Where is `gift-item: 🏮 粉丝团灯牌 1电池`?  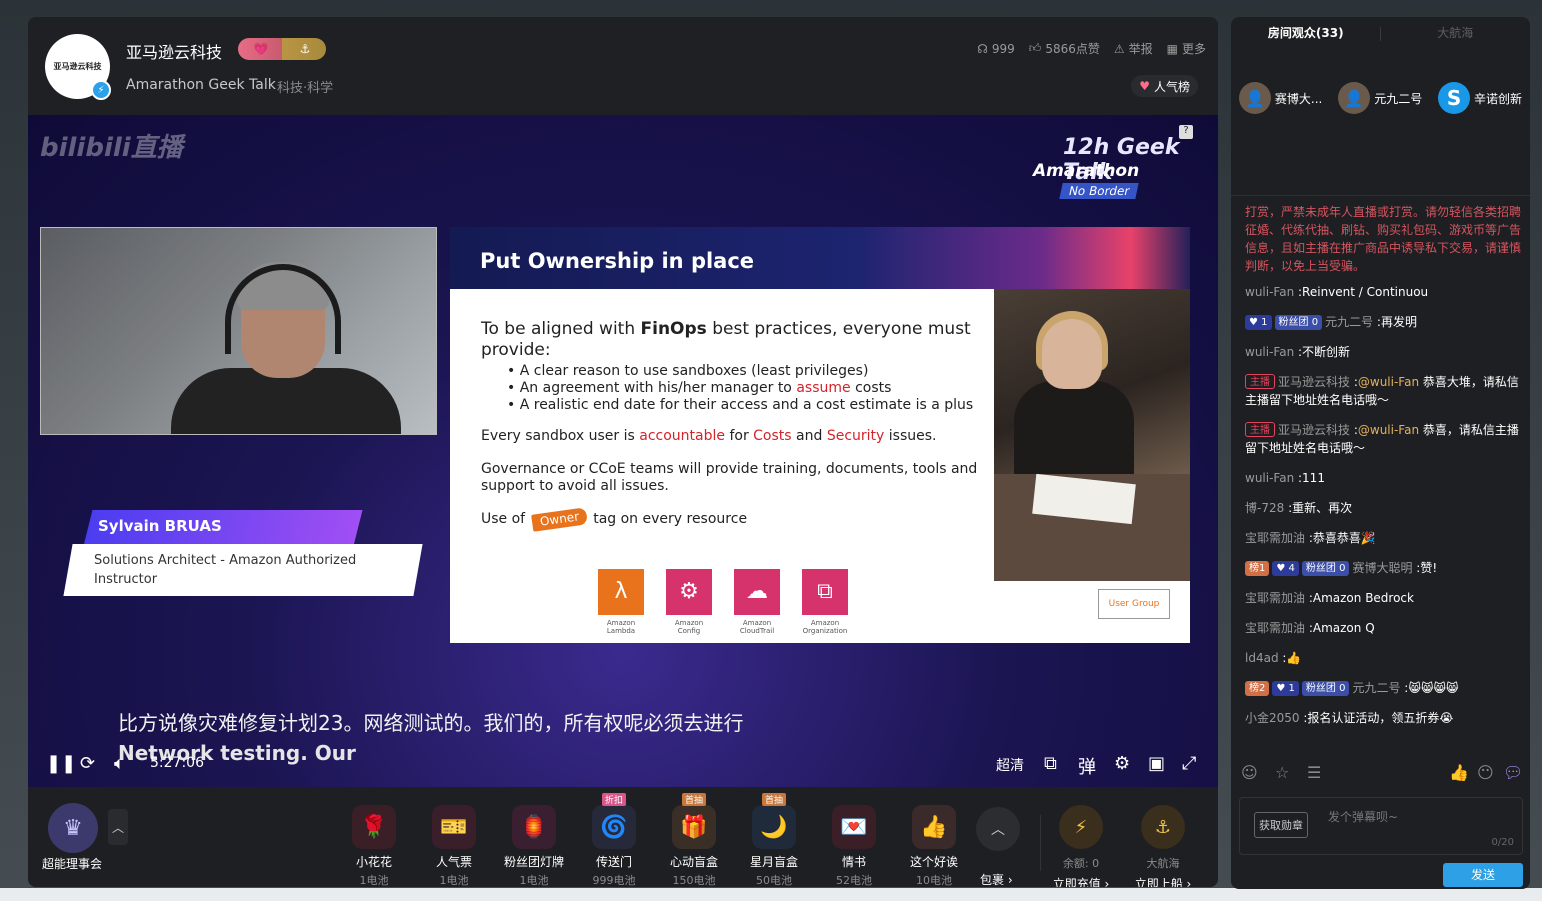
gift-item: 🏮 粉丝团灯牌 1电池 is located at coordinates (534, 843).